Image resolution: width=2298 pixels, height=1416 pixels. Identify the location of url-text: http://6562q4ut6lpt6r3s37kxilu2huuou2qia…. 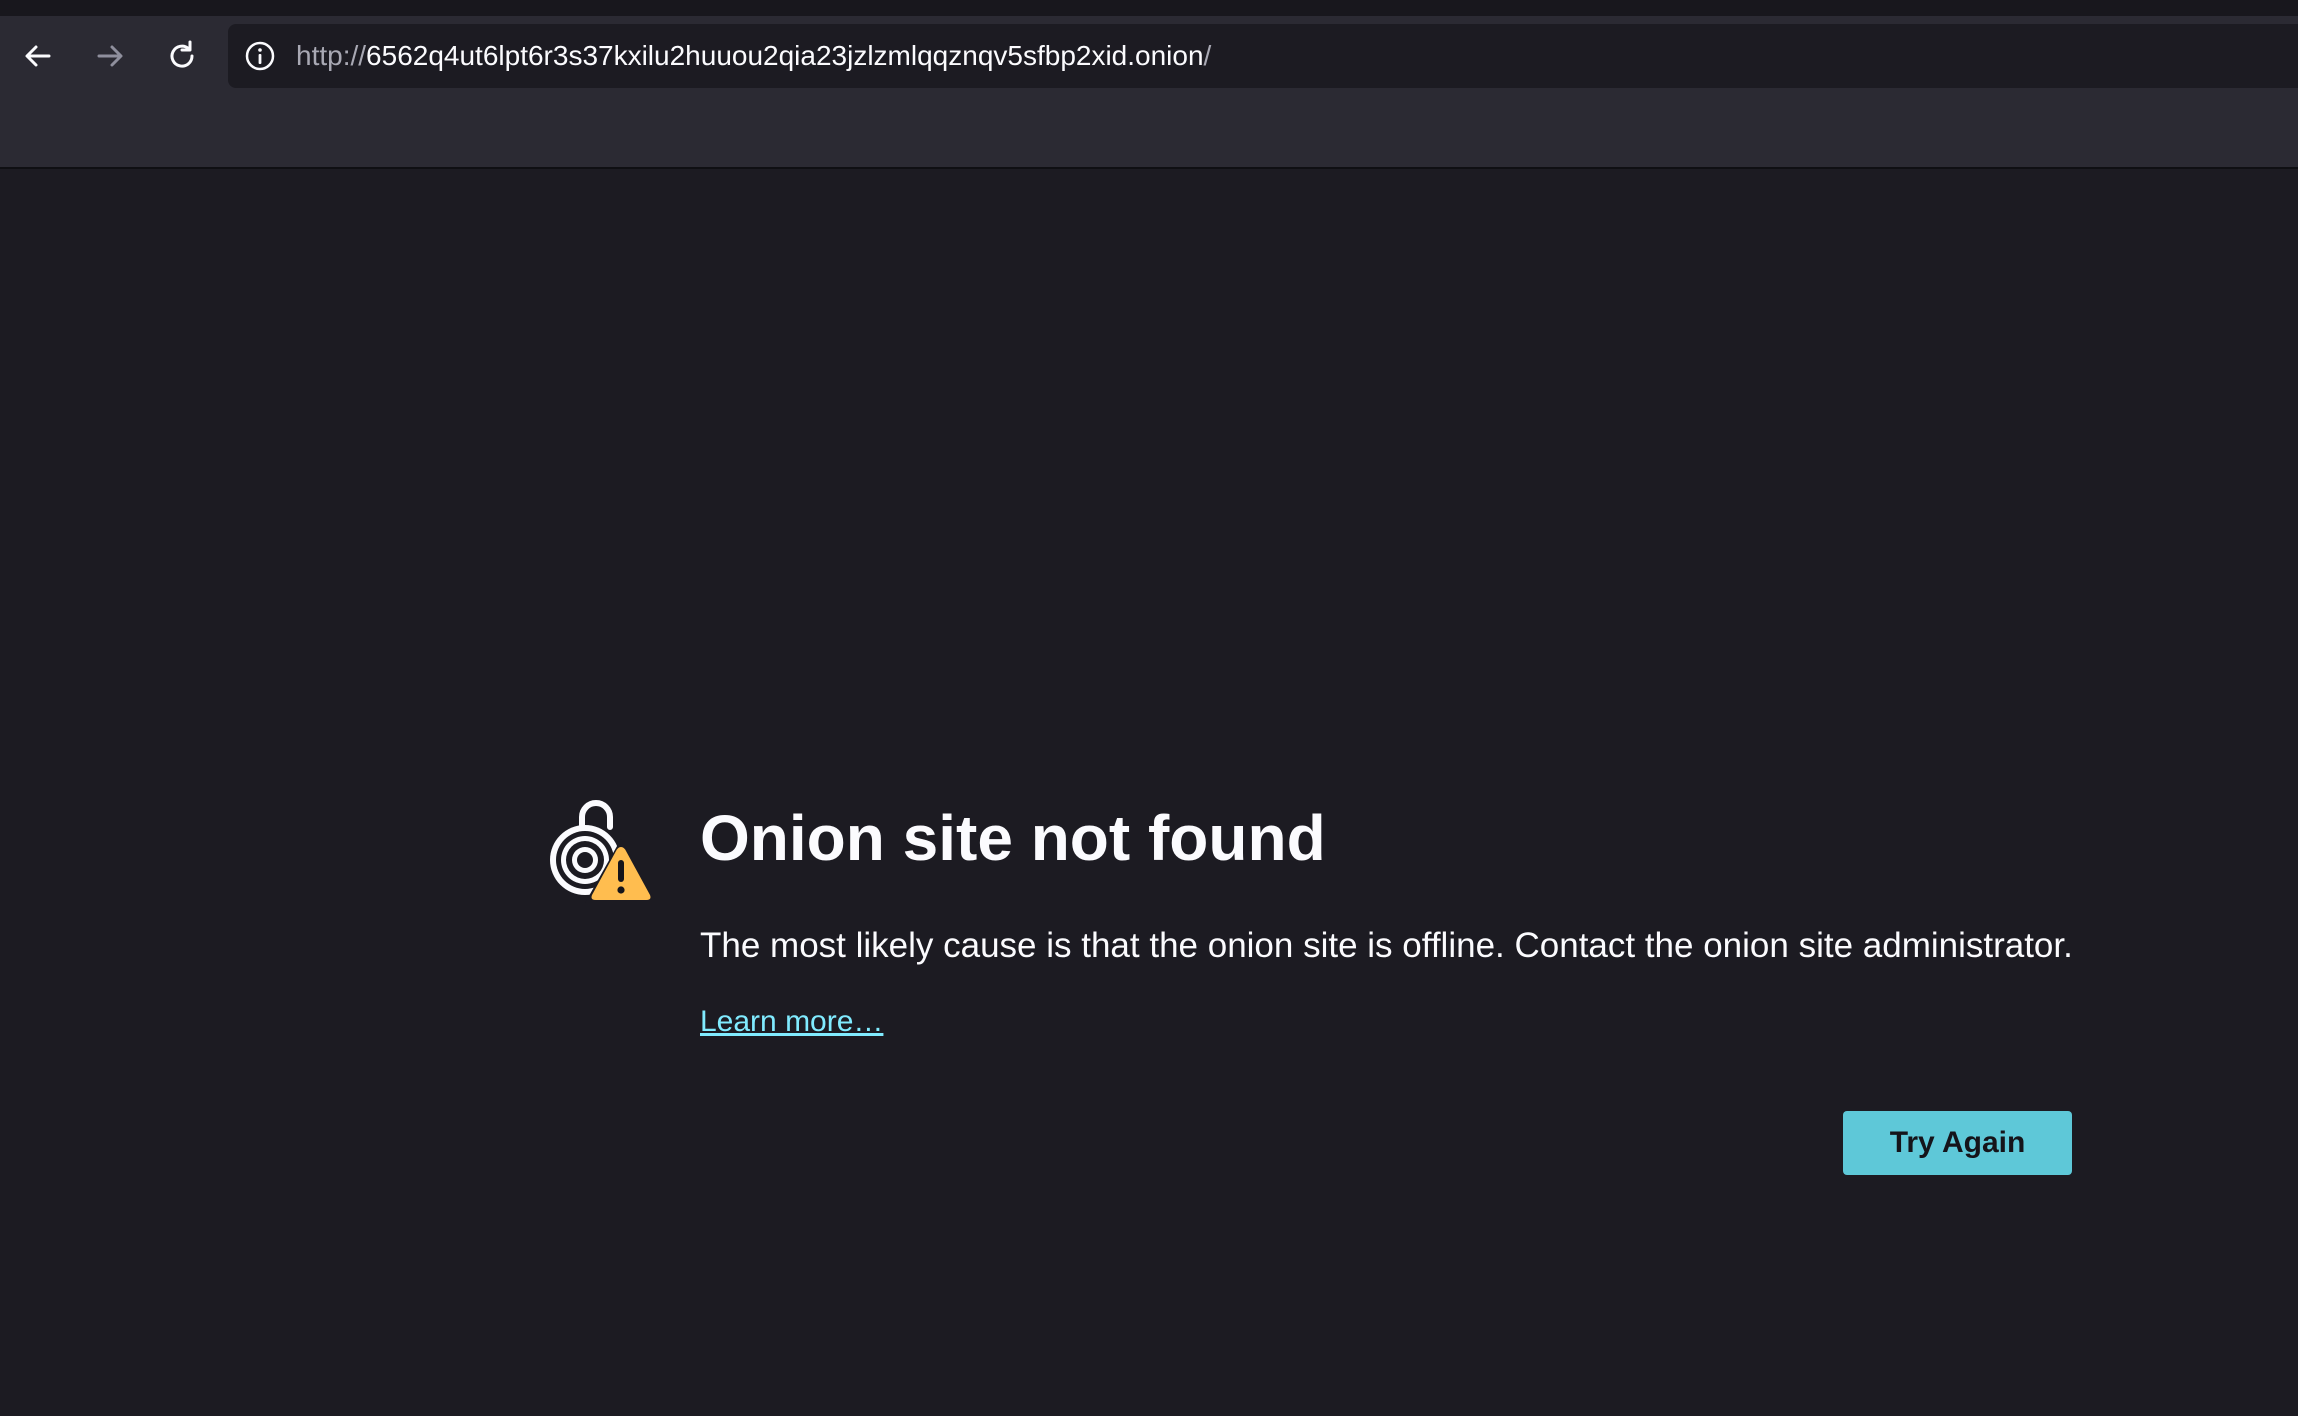
(753, 56).